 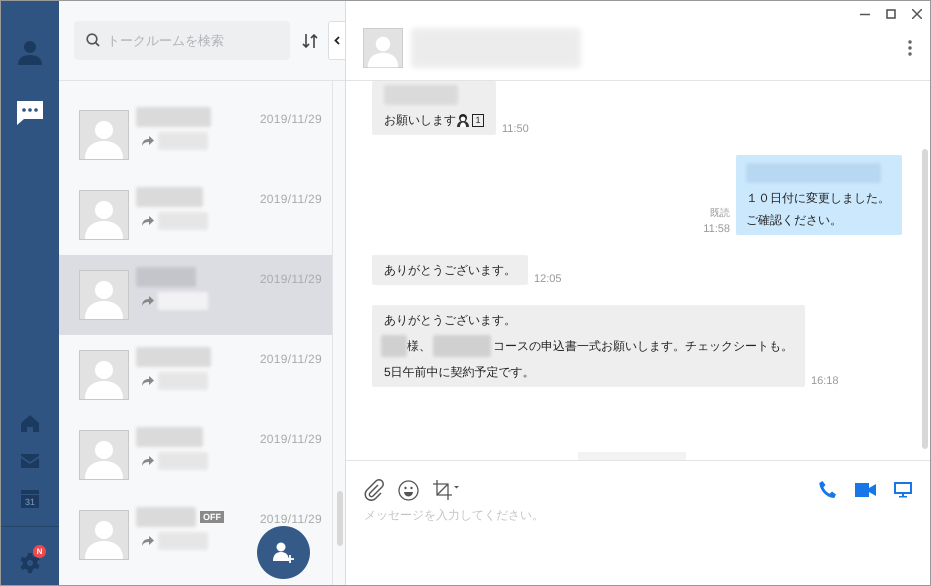 I want to click on status-badge: OFF, so click(x=212, y=517).